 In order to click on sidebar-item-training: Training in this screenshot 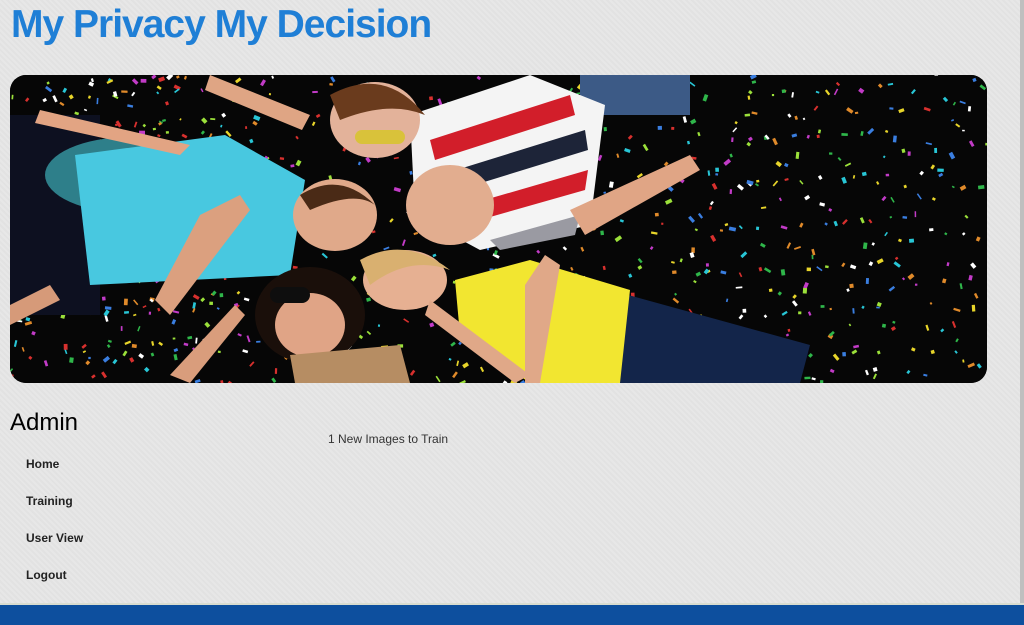, I will do `click(54, 507)`.